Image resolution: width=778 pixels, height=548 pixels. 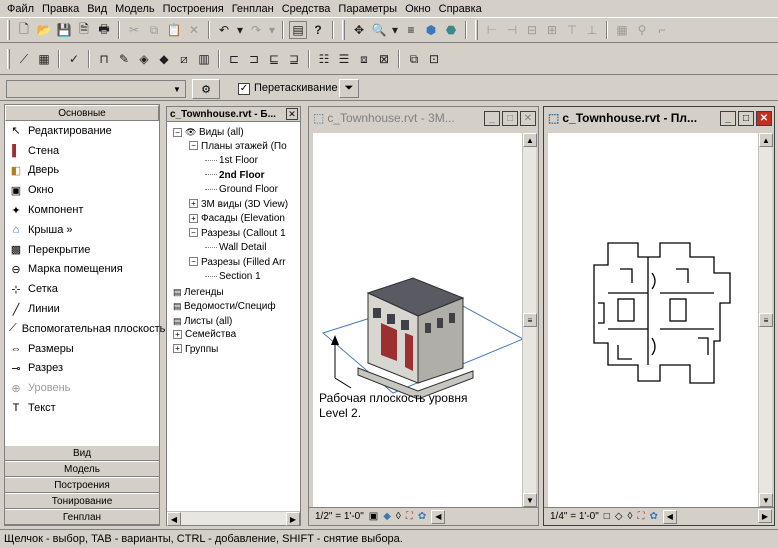 What do you see at coordinates (451, 30) in the screenshot?
I see `shaded-cube-icon: ⬣` at bounding box center [451, 30].